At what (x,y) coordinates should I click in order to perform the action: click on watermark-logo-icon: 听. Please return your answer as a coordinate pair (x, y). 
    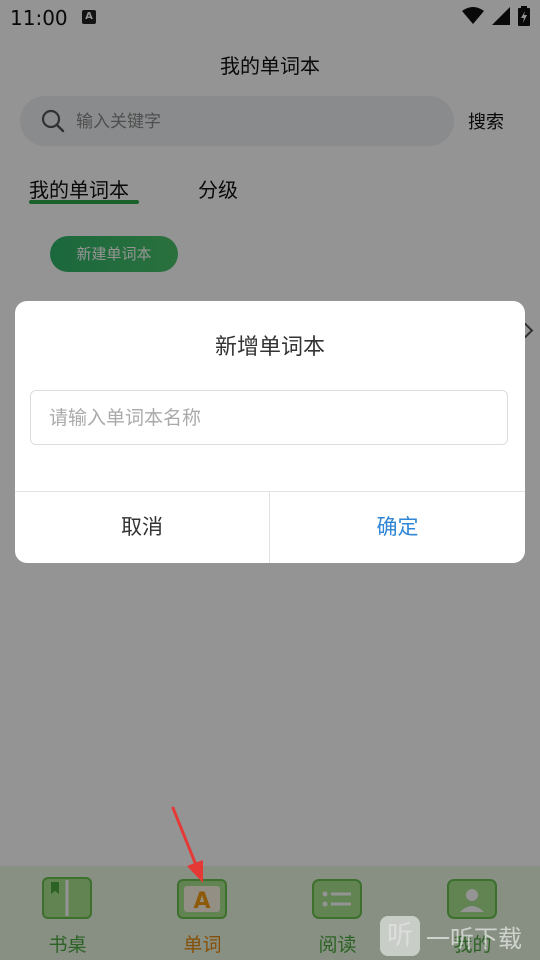
    Looking at the image, I should click on (400, 936).